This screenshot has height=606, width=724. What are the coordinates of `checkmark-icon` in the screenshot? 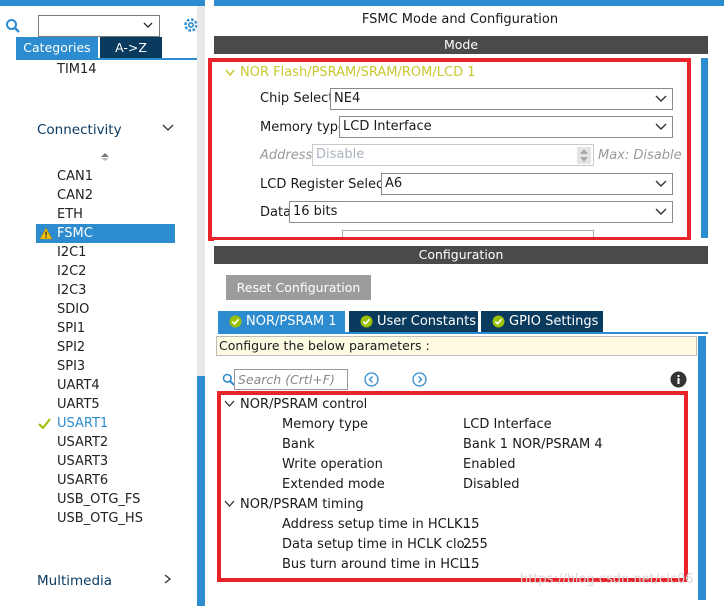 It's located at (44, 423).